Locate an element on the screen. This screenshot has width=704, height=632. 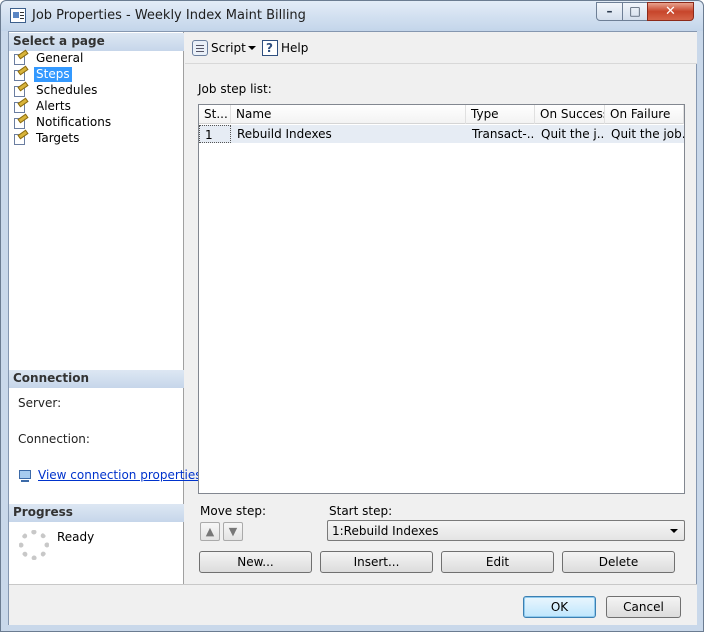
maximize-icon: □ is located at coordinates (635, 11).